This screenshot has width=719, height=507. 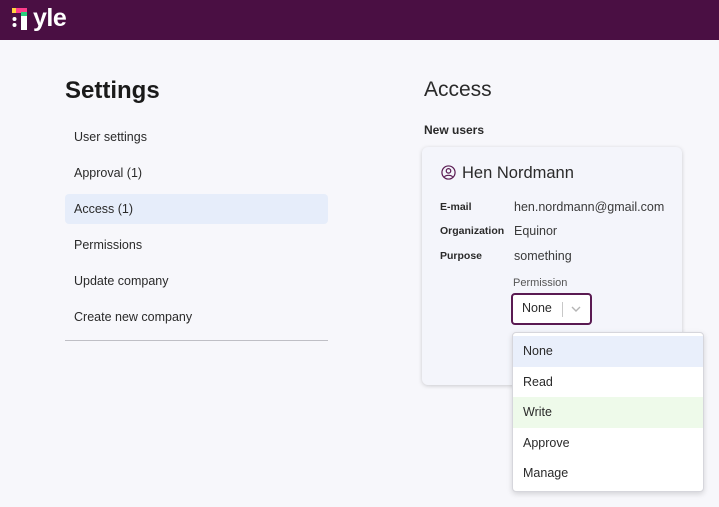 What do you see at coordinates (458, 89) in the screenshot?
I see `access-title: Access` at bounding box center [458, 89].